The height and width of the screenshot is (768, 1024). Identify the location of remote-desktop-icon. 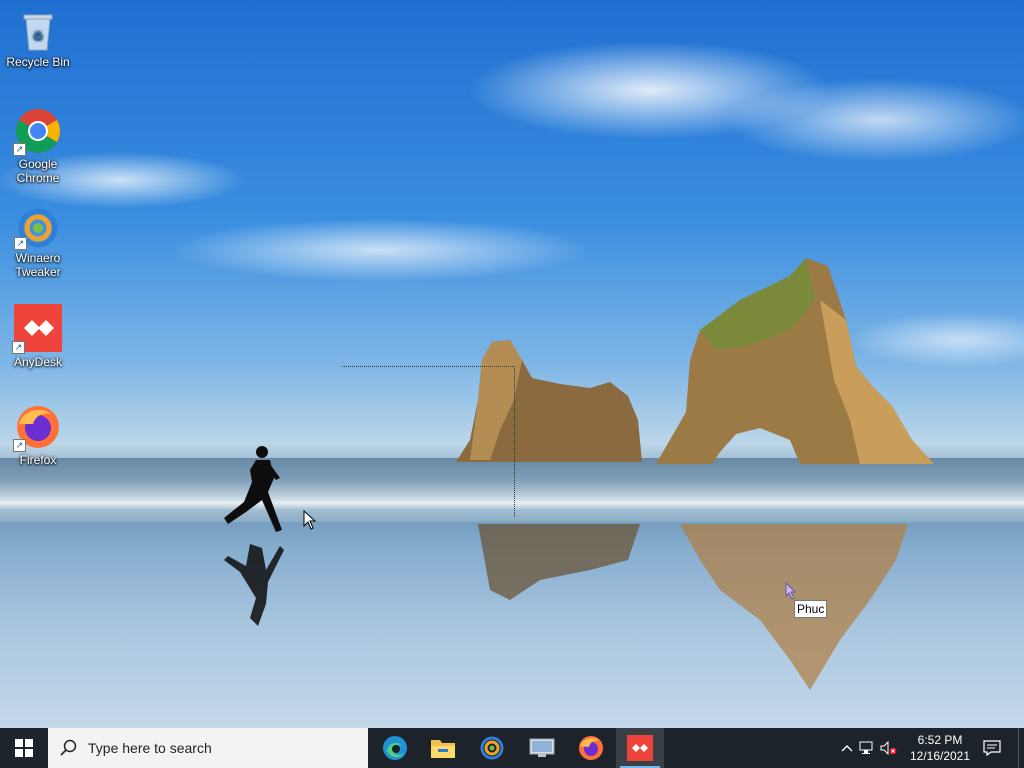
(542, 747).